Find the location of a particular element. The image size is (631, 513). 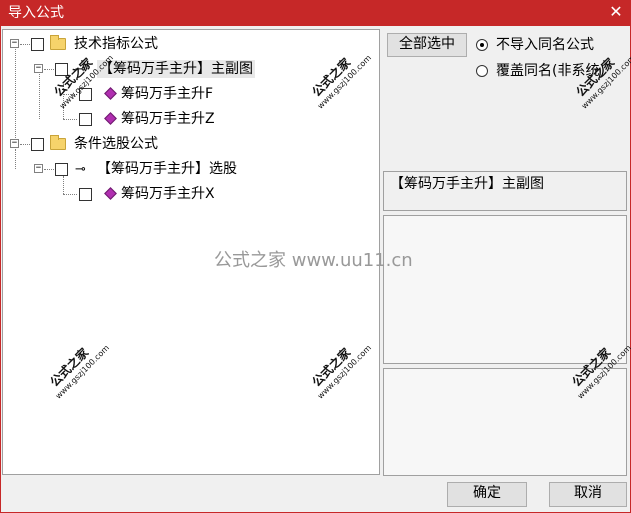

radio-skip-same-name: 不导入同名公式 is located at coordinates (551, 45).